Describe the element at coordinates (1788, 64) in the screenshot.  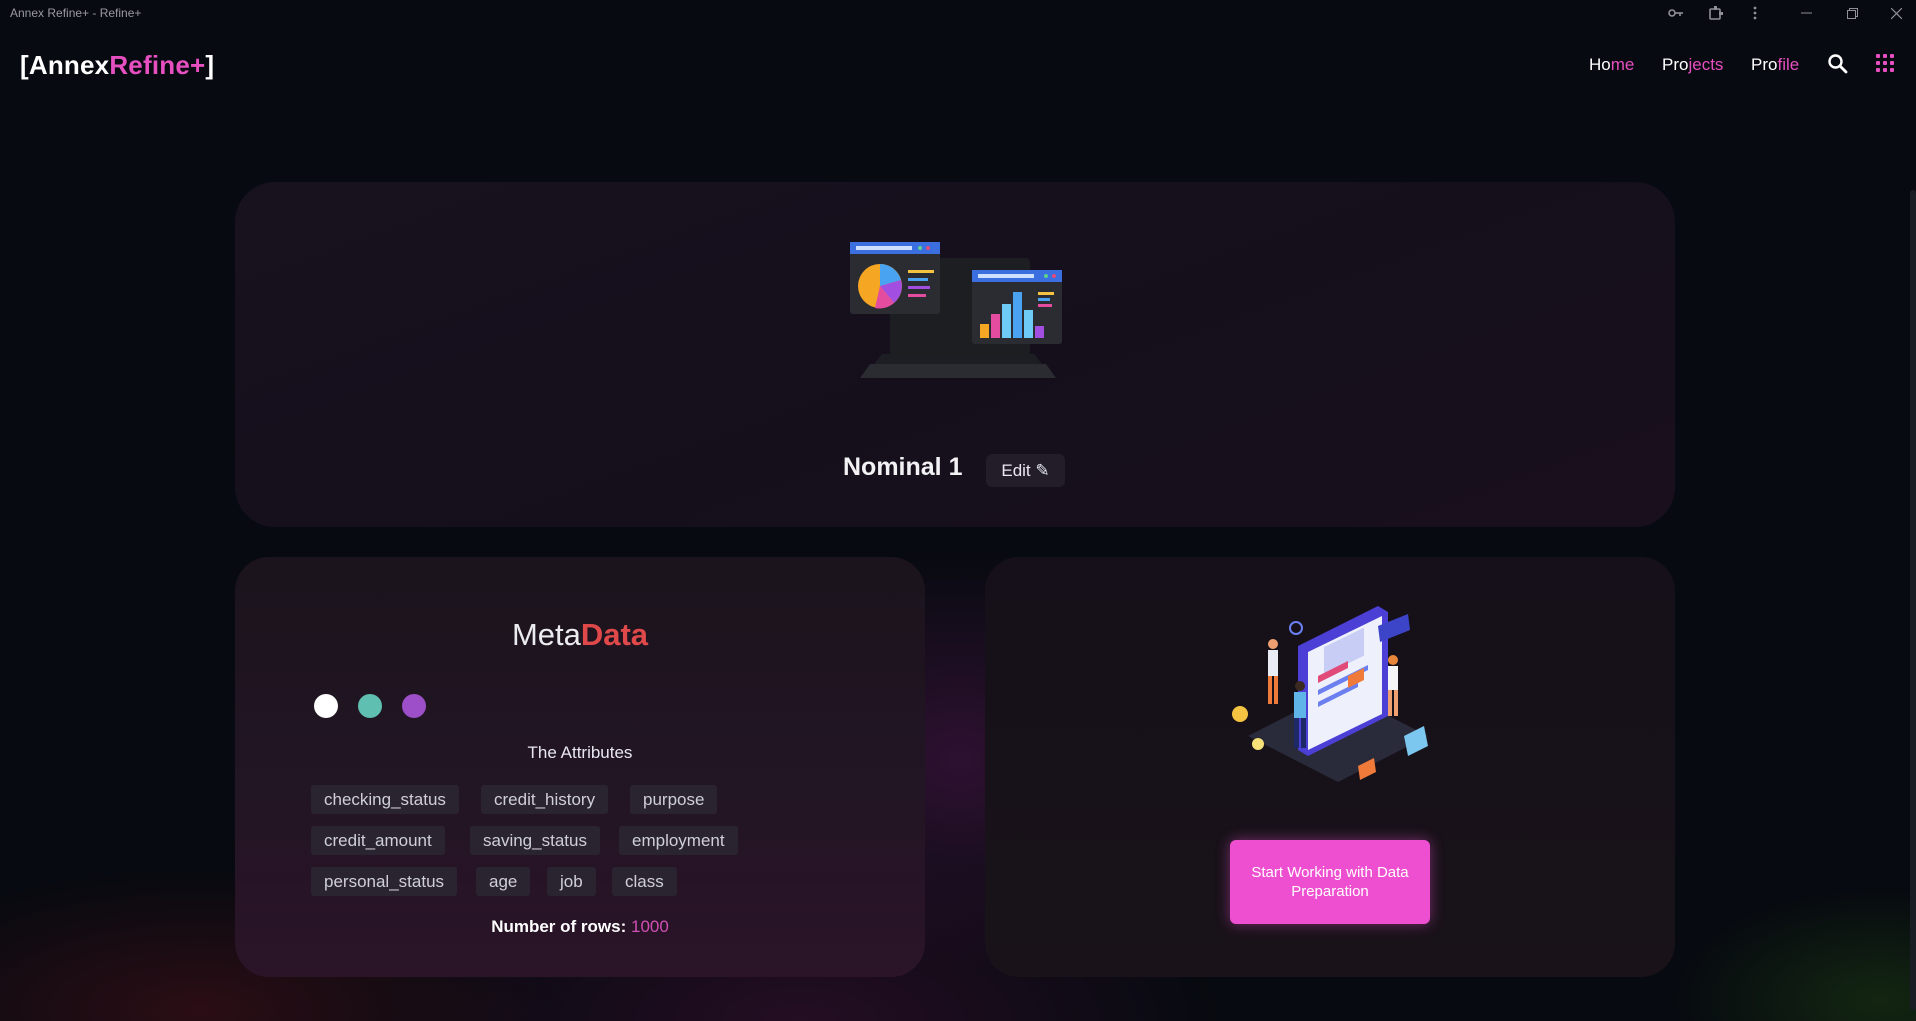
I see `nav-profile-label-b: file` at that location.